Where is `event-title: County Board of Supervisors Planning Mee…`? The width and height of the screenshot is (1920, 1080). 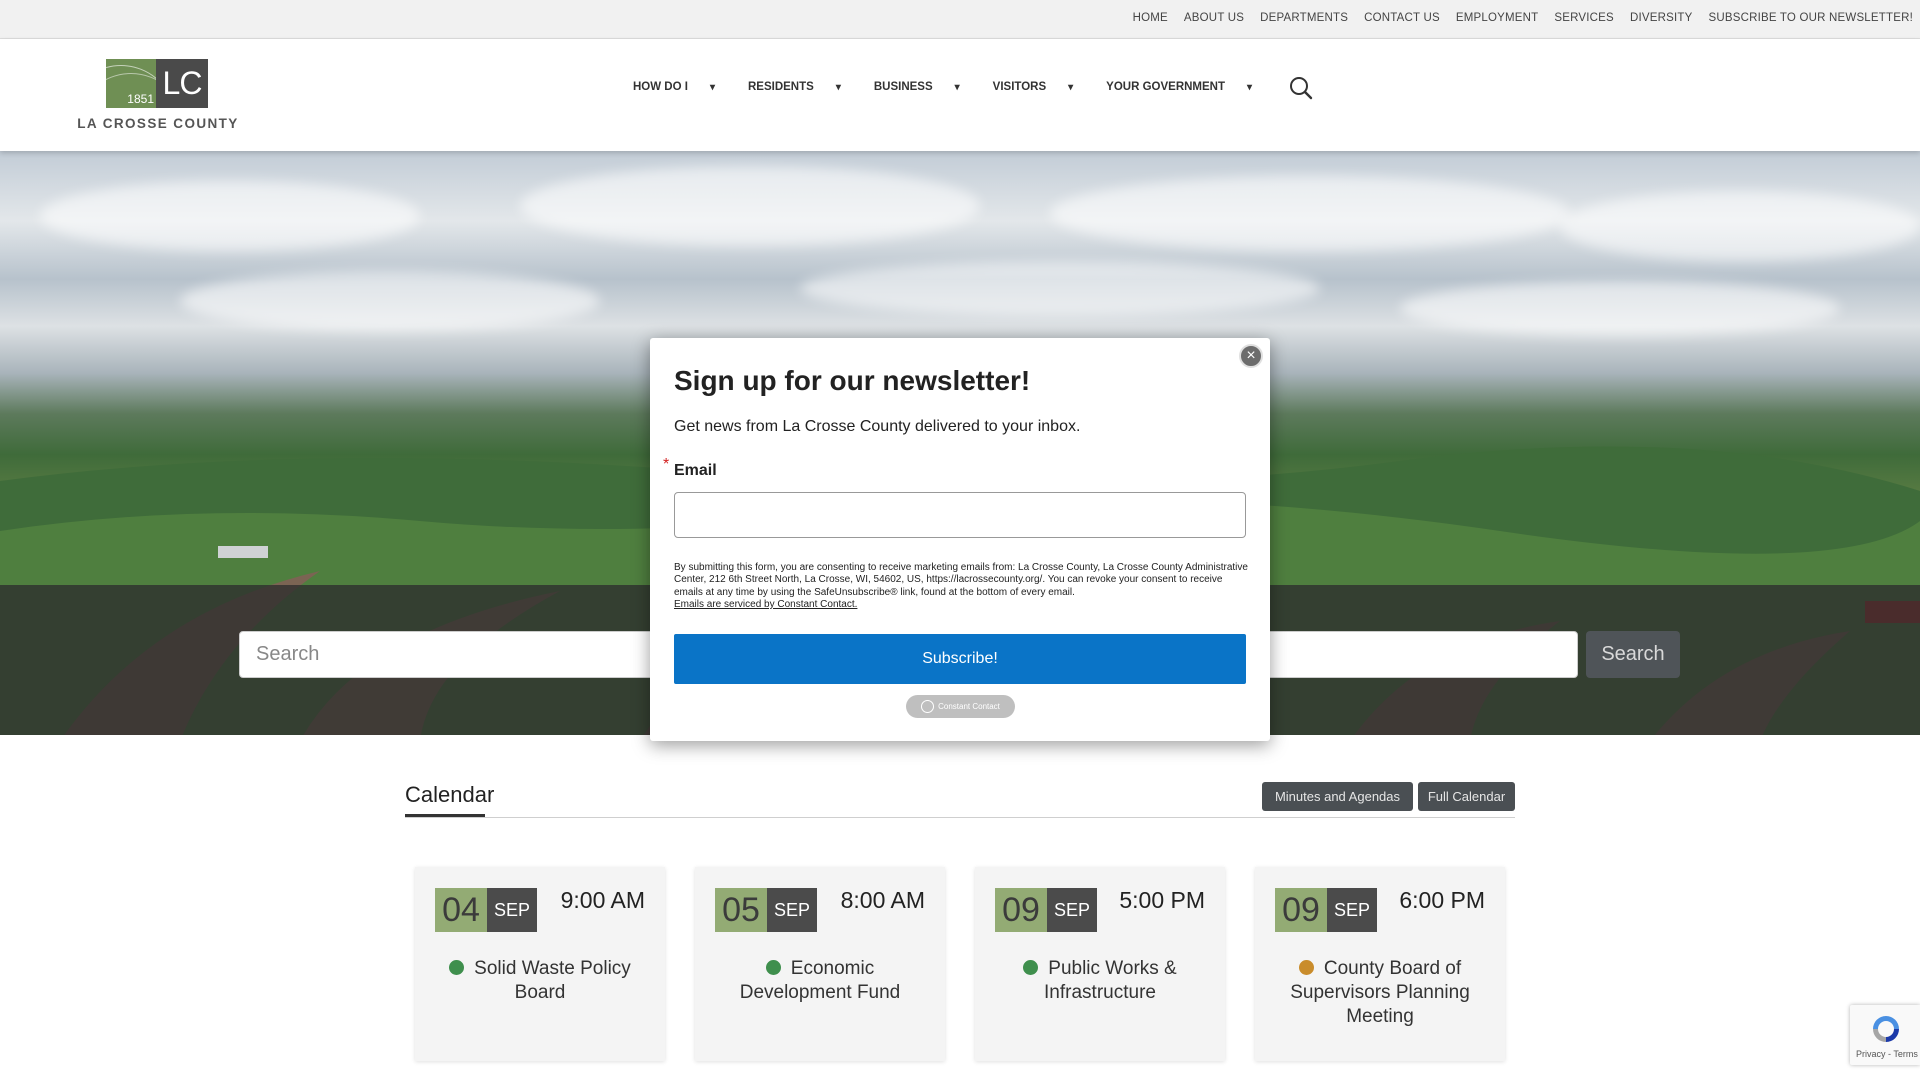
event-title: County Board of Supervisors Planning Mee… is located at coordinates (1380, 992).